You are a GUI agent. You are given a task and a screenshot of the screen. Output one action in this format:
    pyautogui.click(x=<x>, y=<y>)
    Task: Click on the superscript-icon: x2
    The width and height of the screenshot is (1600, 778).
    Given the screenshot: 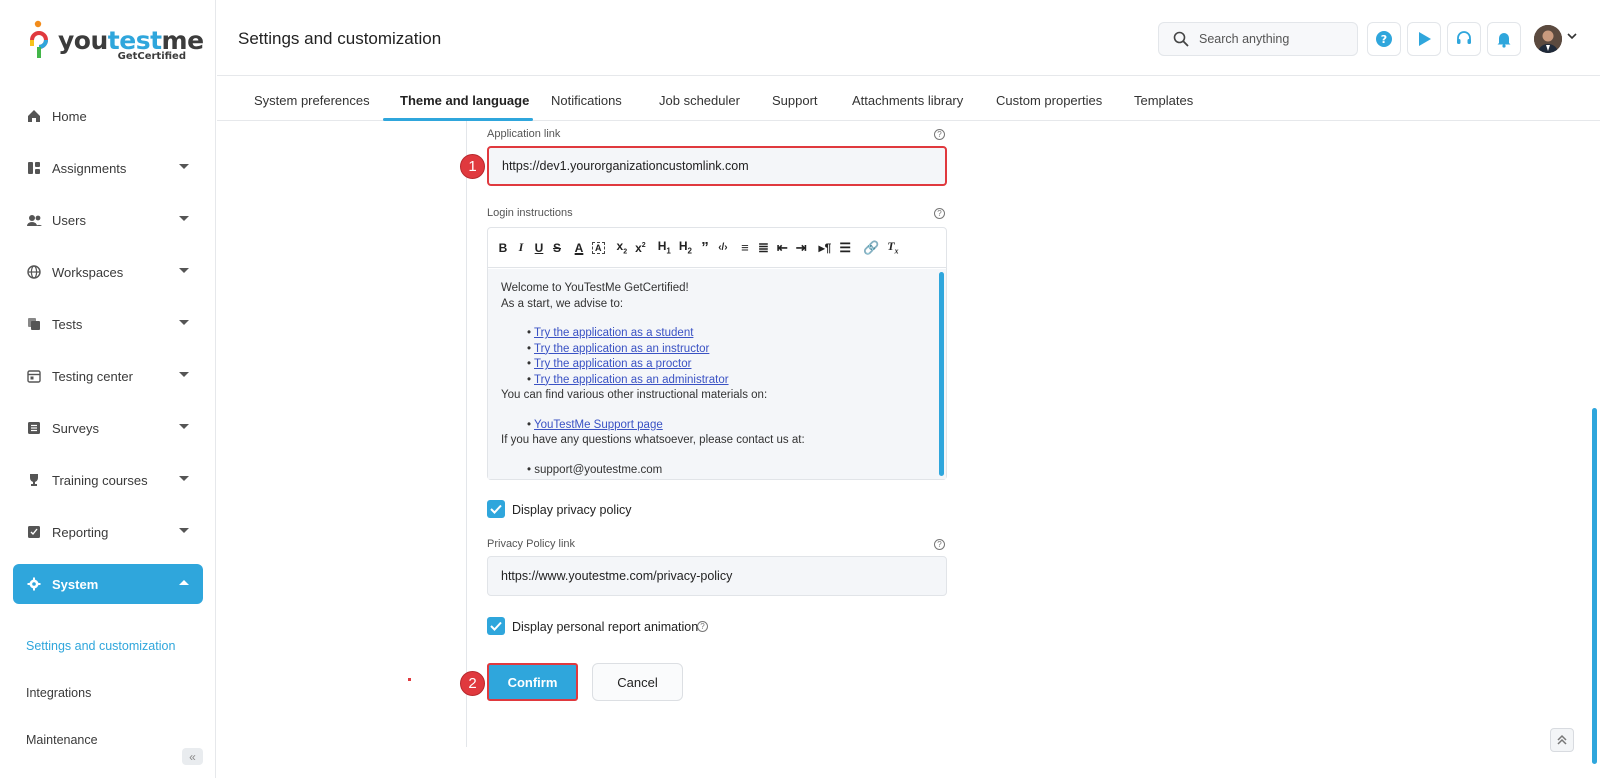 What is the action you would take?
    pyautogui.click(x=640, y=248)
    